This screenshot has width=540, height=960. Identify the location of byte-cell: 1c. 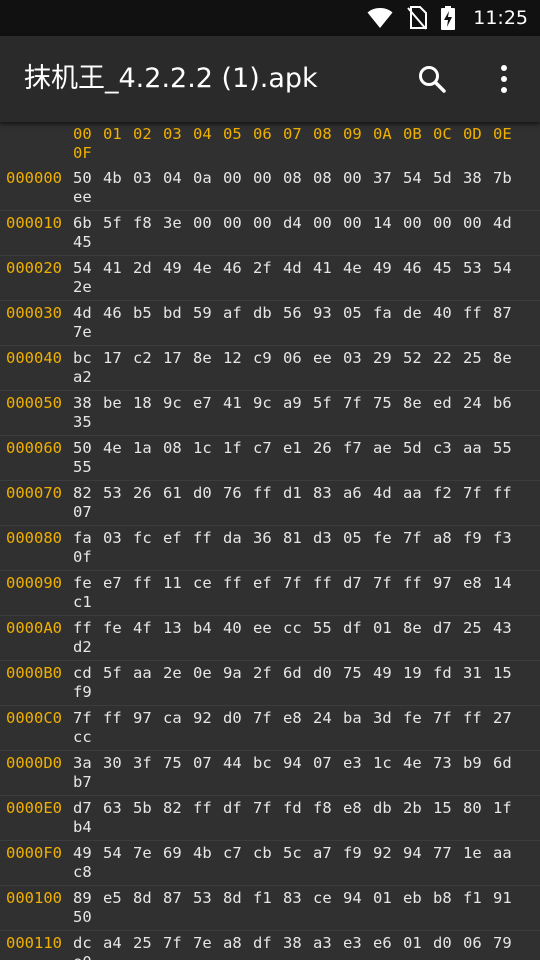
(208, 448).